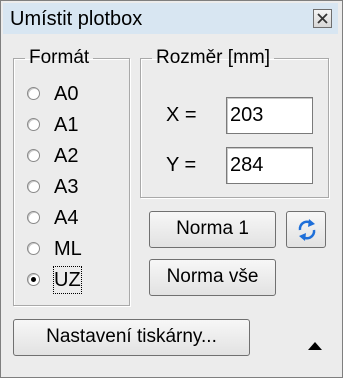 The height and width of the screenshot is (378, 343). What do you see at coordinates (67, 280) in the screenshot?
I see `radio-label: UZ` at bounding box center [67, 280].